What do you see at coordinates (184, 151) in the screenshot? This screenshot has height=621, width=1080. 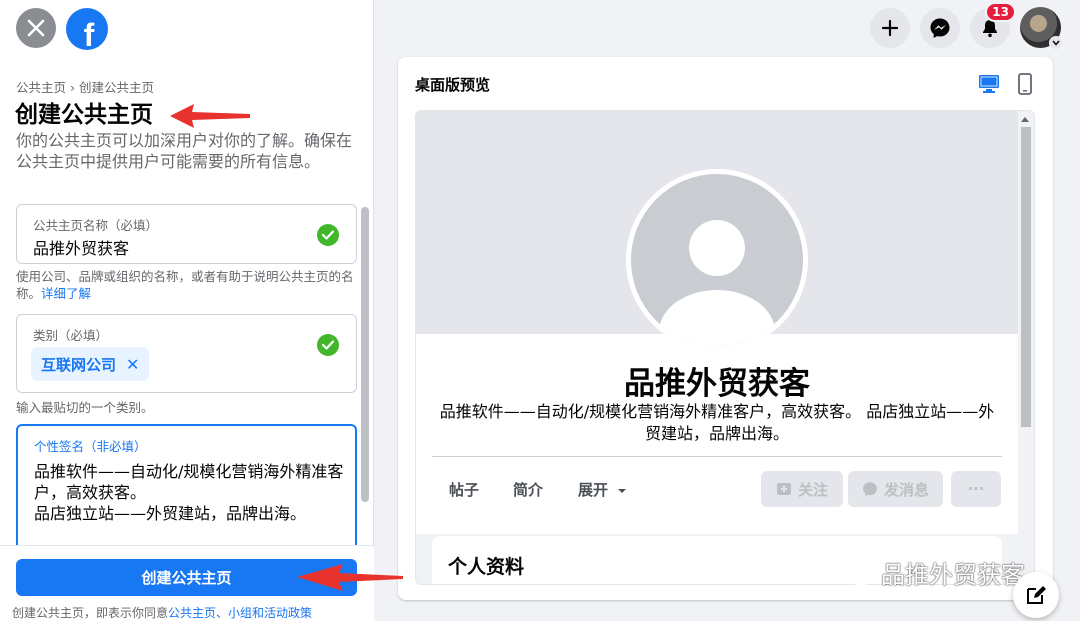 I see `page-intro: 你的公共主页可以加深用户对你的了解。确保在公共主页中提供用户可能需要的所有信息。` at bounding box center [184, 151].